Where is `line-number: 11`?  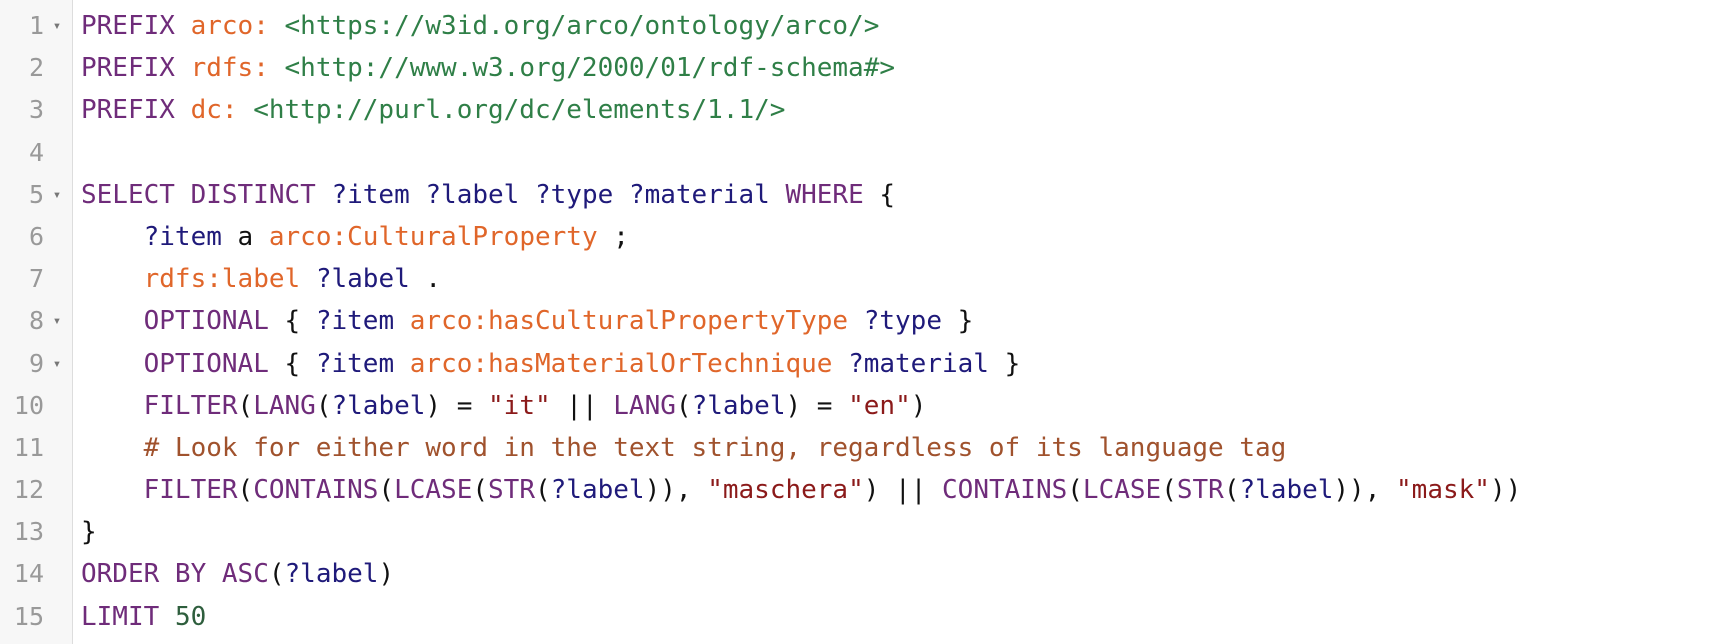
line-number: 11 is located at coordinates (28, 447).